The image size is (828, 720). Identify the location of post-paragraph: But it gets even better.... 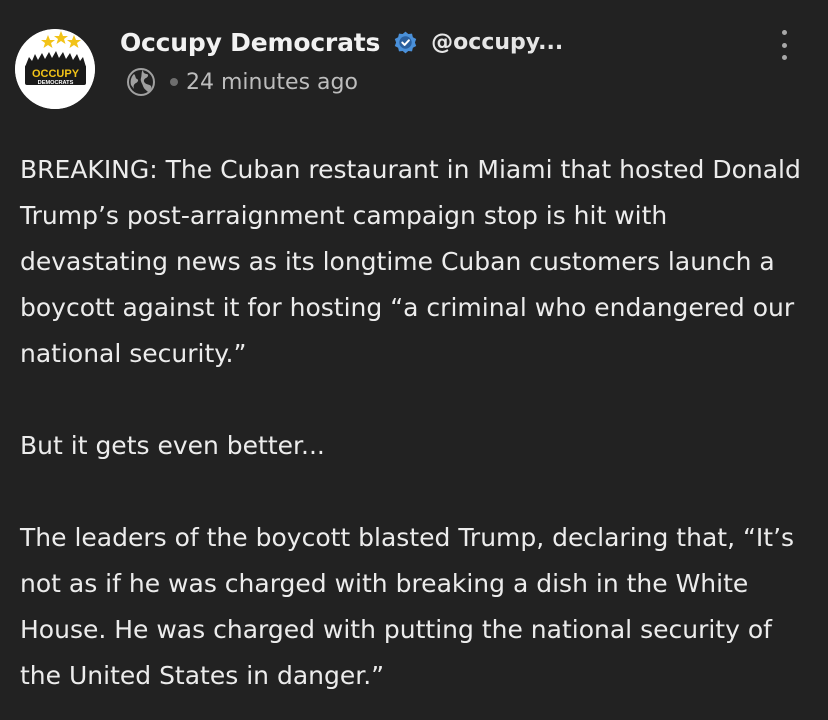
(172, 445).